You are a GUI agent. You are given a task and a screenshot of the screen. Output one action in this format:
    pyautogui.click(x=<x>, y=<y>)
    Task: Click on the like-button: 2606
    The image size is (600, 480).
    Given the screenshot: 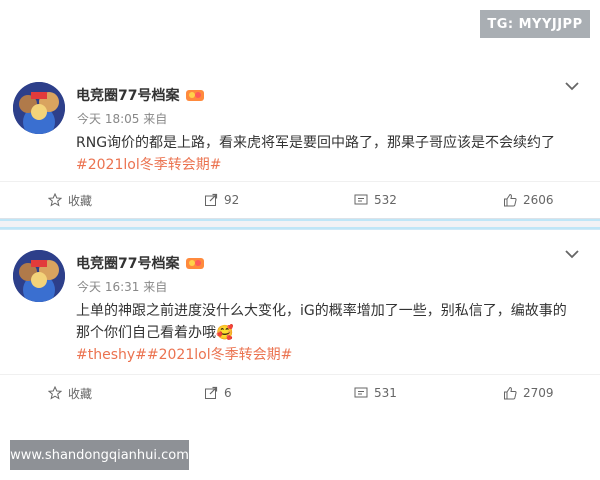 What is the action you would take?
    pyautogui.click(x=528, y=200)
    